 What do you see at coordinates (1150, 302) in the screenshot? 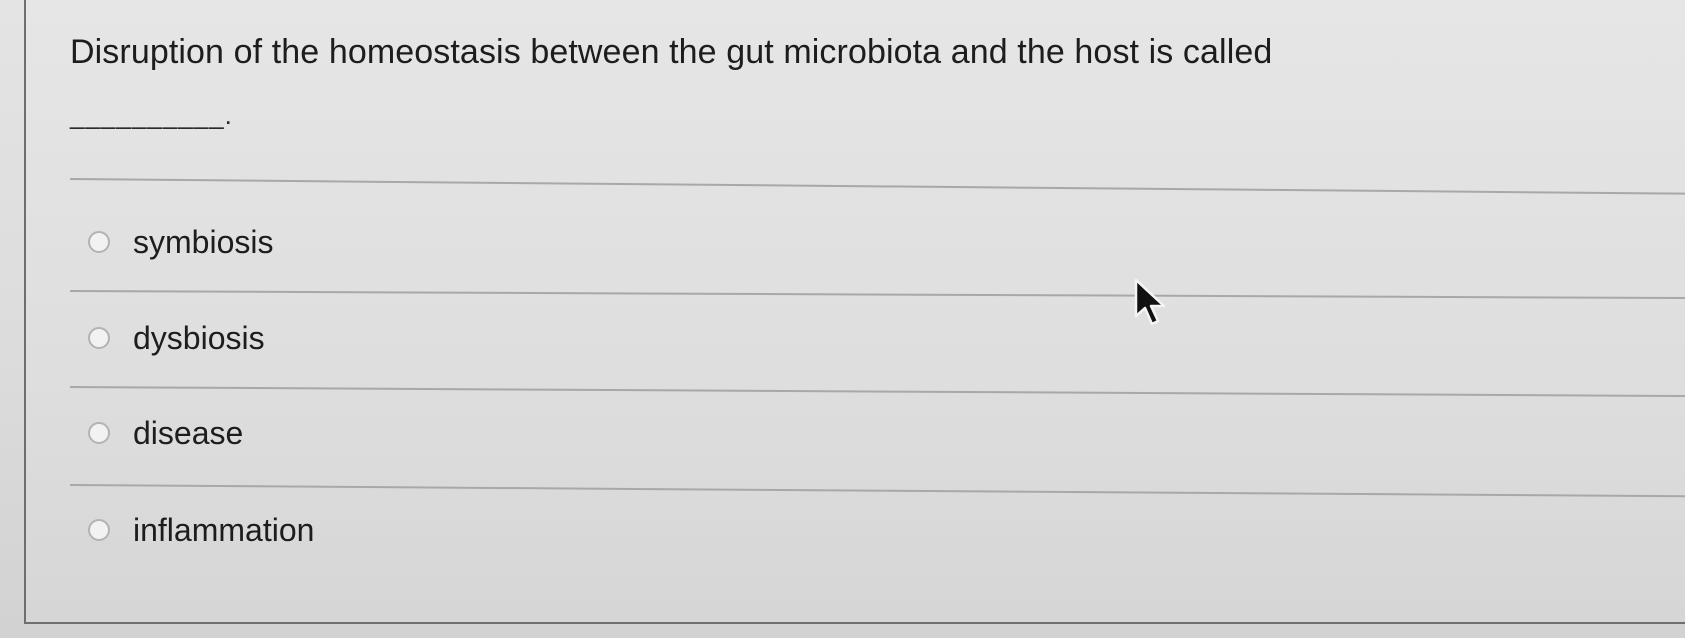
I see `mouse-pointer-icon` at bounding box center [1150, 302].